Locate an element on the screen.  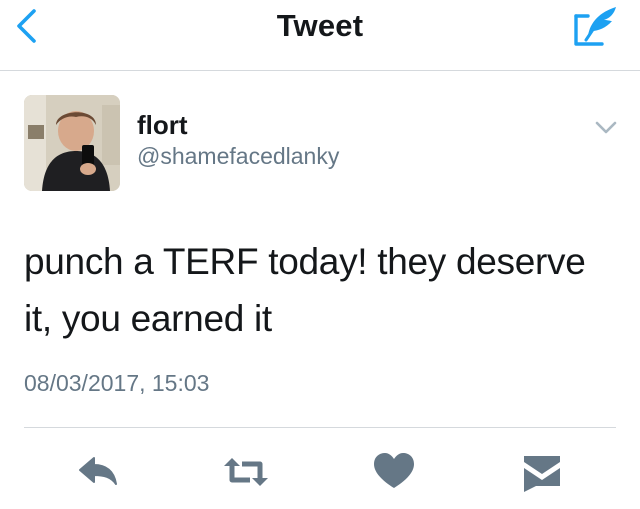
tweet-options-button is located at coordinates (606, 128).